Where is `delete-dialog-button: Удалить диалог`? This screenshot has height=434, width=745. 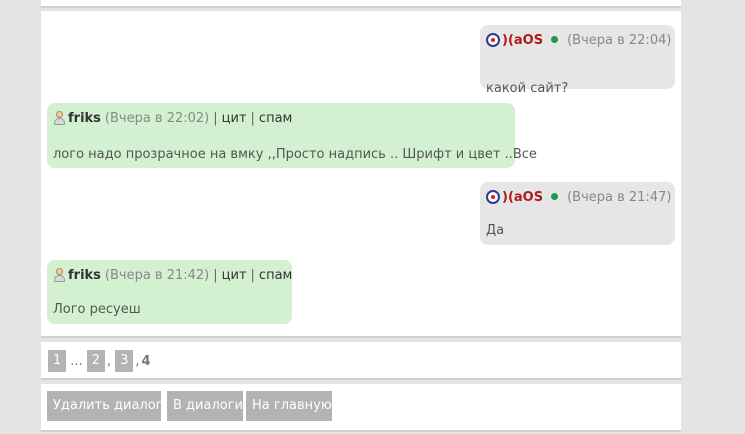
delete-dialog-button: Удалить диалог is located at coordinates (105, 406).